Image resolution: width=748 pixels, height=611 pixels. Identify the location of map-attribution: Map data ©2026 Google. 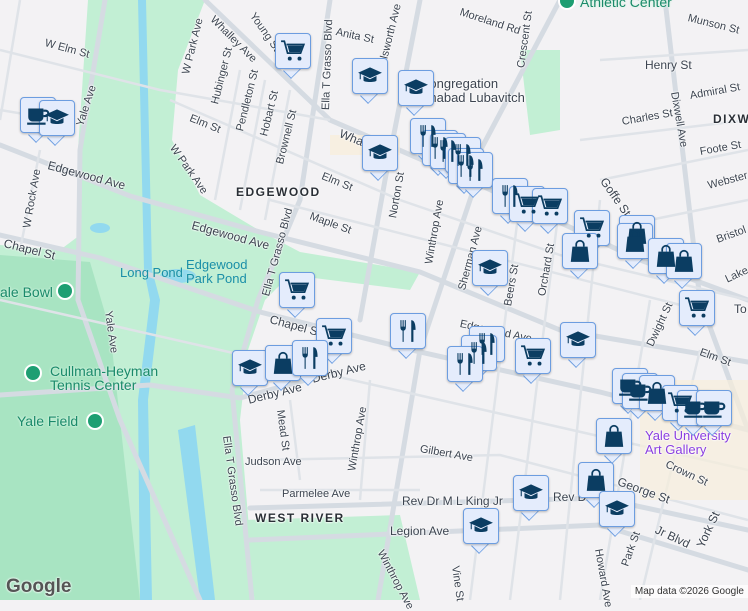
(689, 591).